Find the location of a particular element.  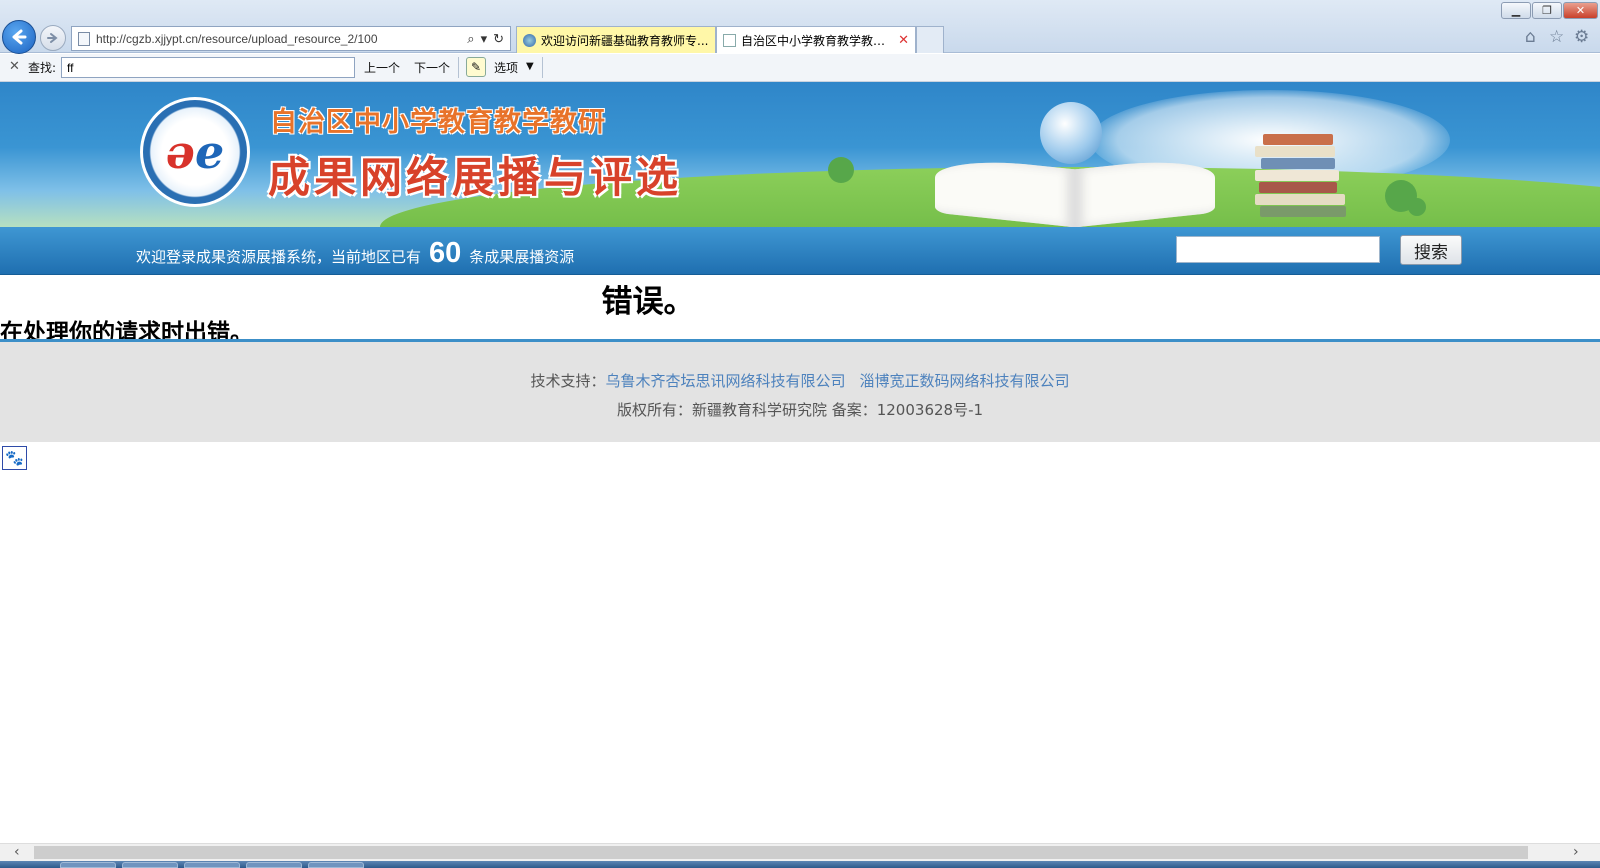

tech-support-label: 技术支持： is located at coordinates (568, 381).